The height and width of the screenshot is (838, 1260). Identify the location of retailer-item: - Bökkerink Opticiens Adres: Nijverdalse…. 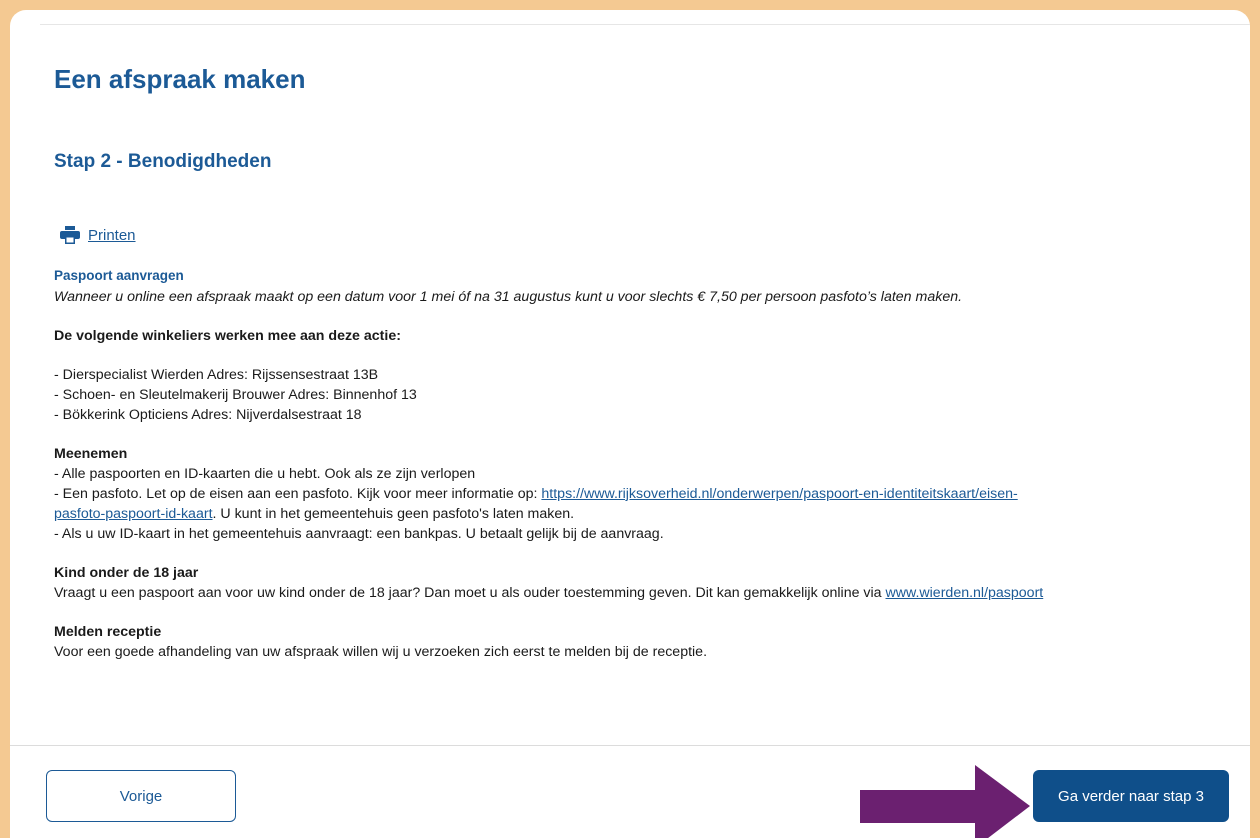
(208, 415).